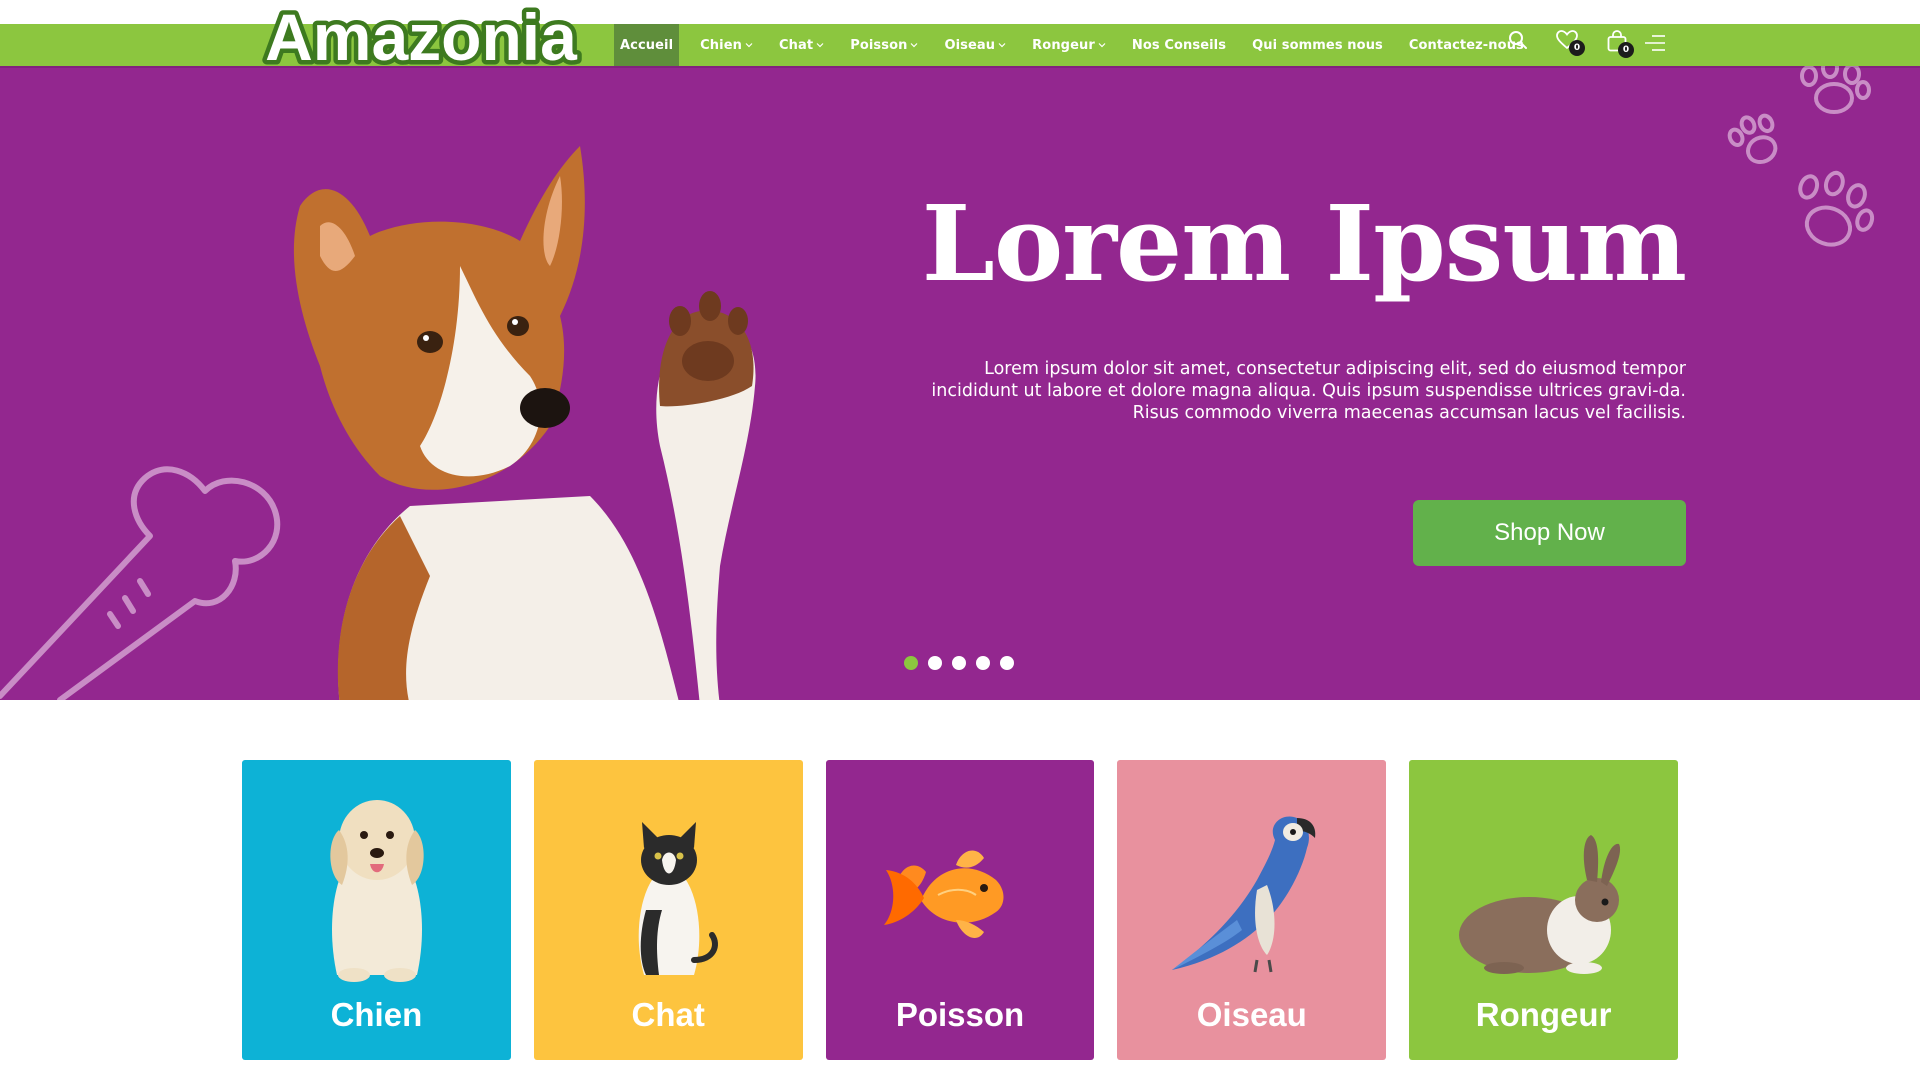 The height and width of the screenshot is (1080, 1920). Describe the element at coordinates (1251, 875) in the screenshot. I see `parrot-icon` at that location.